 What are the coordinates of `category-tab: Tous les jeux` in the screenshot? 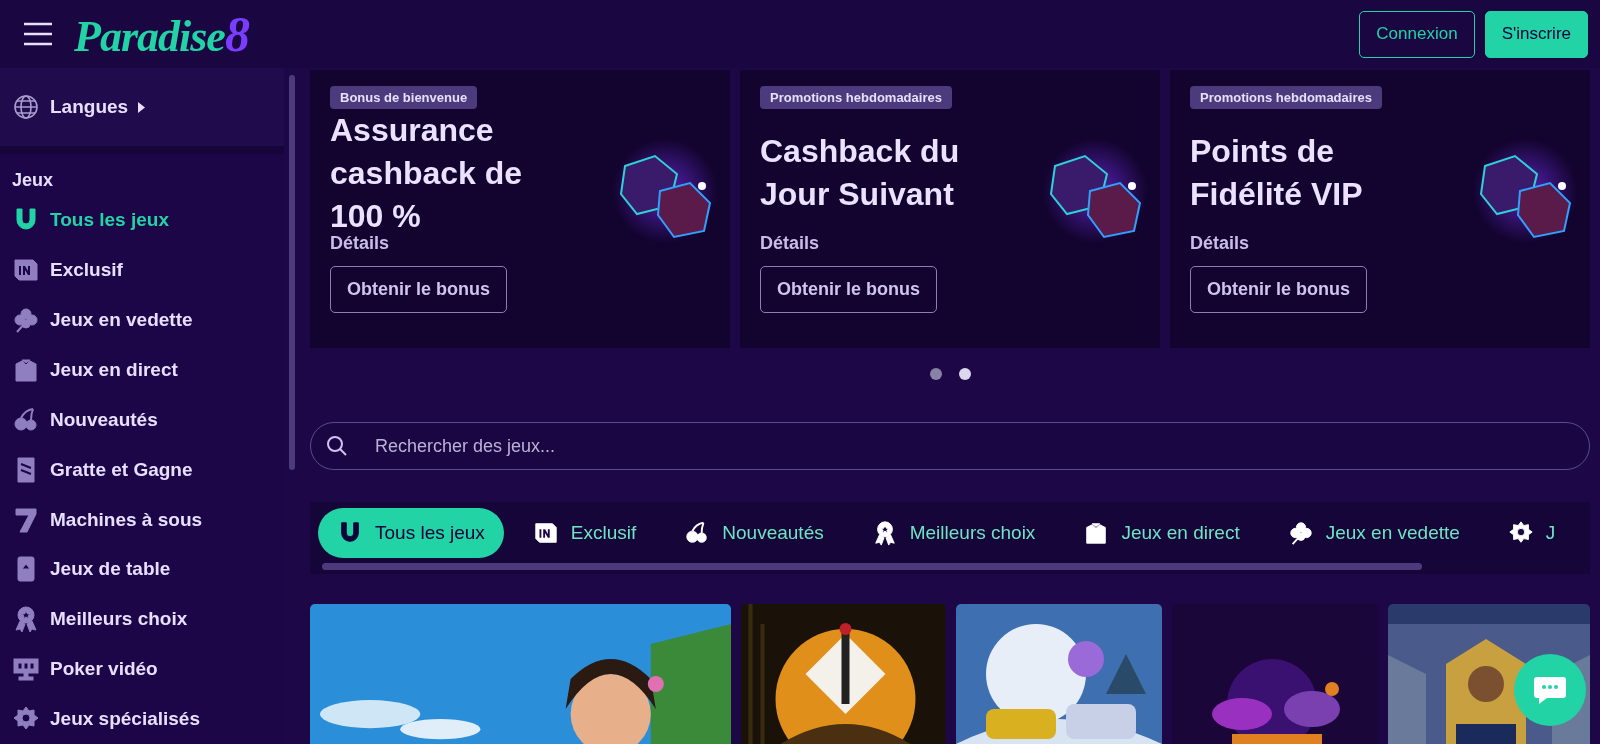 It's located at (411, 533).